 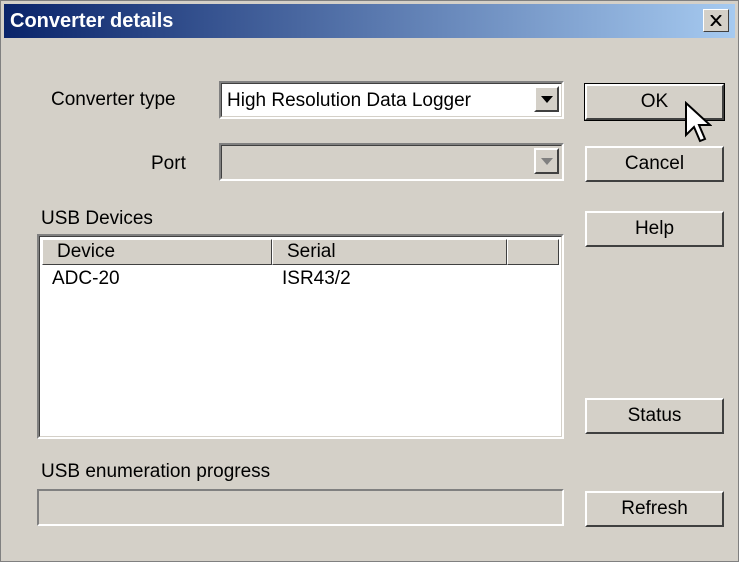 I want to click on cancel-button: Cancel, so click(x=654, y=164).